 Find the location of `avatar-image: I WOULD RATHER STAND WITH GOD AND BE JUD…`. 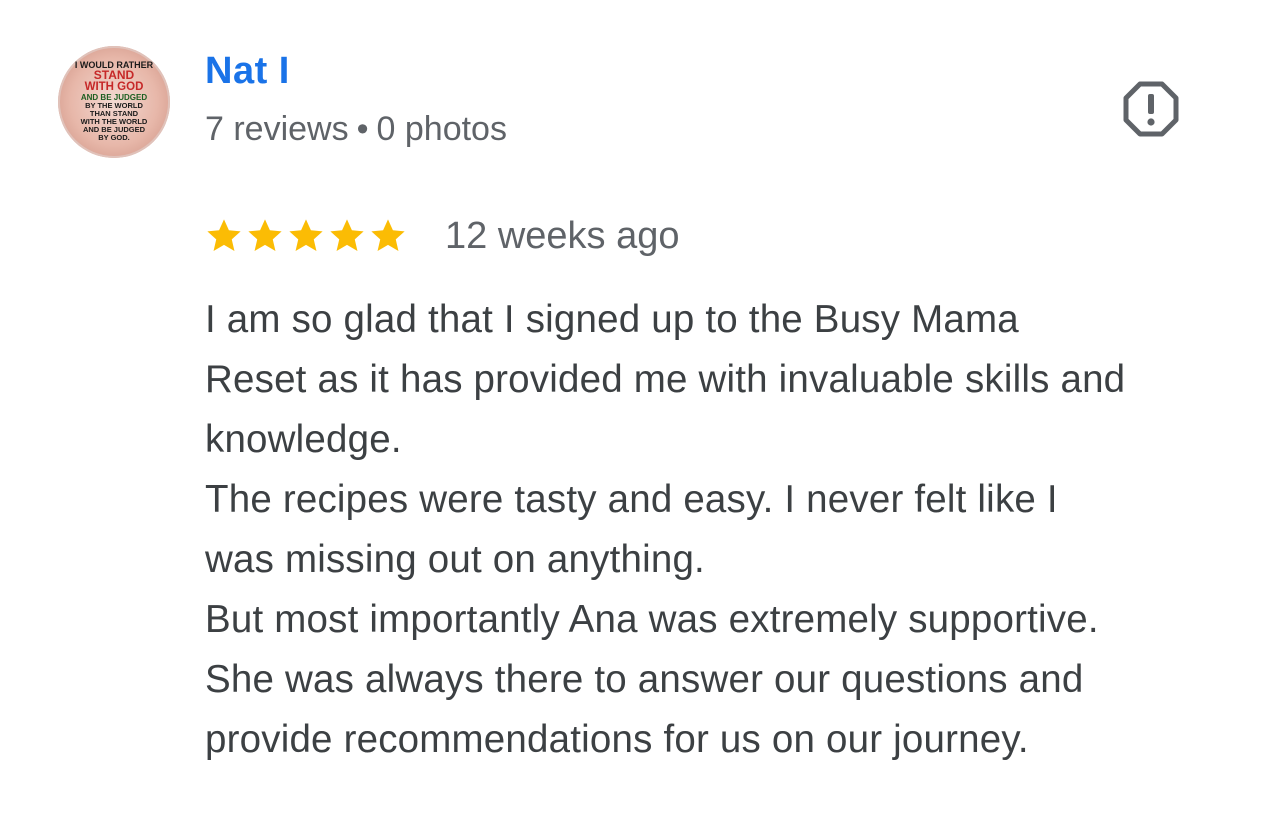

avatar-image: I WOULD RATHER STAND WITH GOD AND BE JUD… is located at coordinates (114, 101).